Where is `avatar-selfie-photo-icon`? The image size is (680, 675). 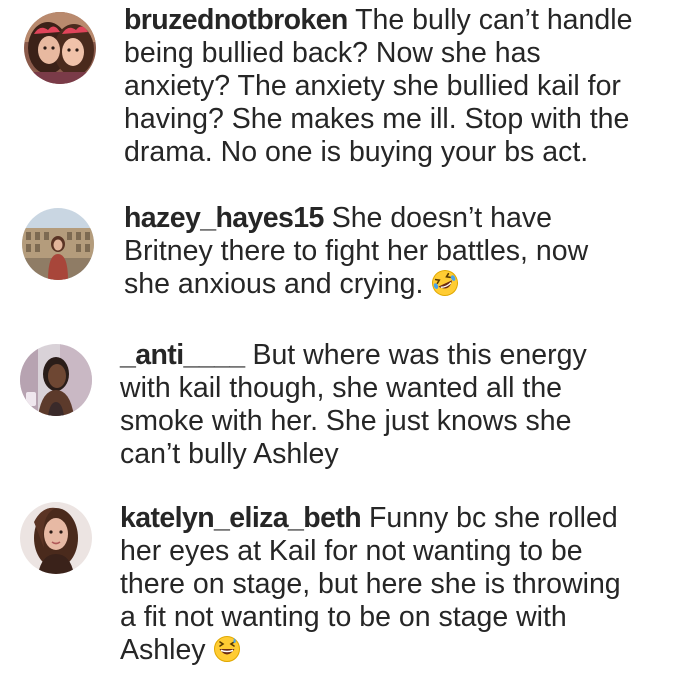 avatar-selfie-photo-icon is located at coordinates (56, 380).